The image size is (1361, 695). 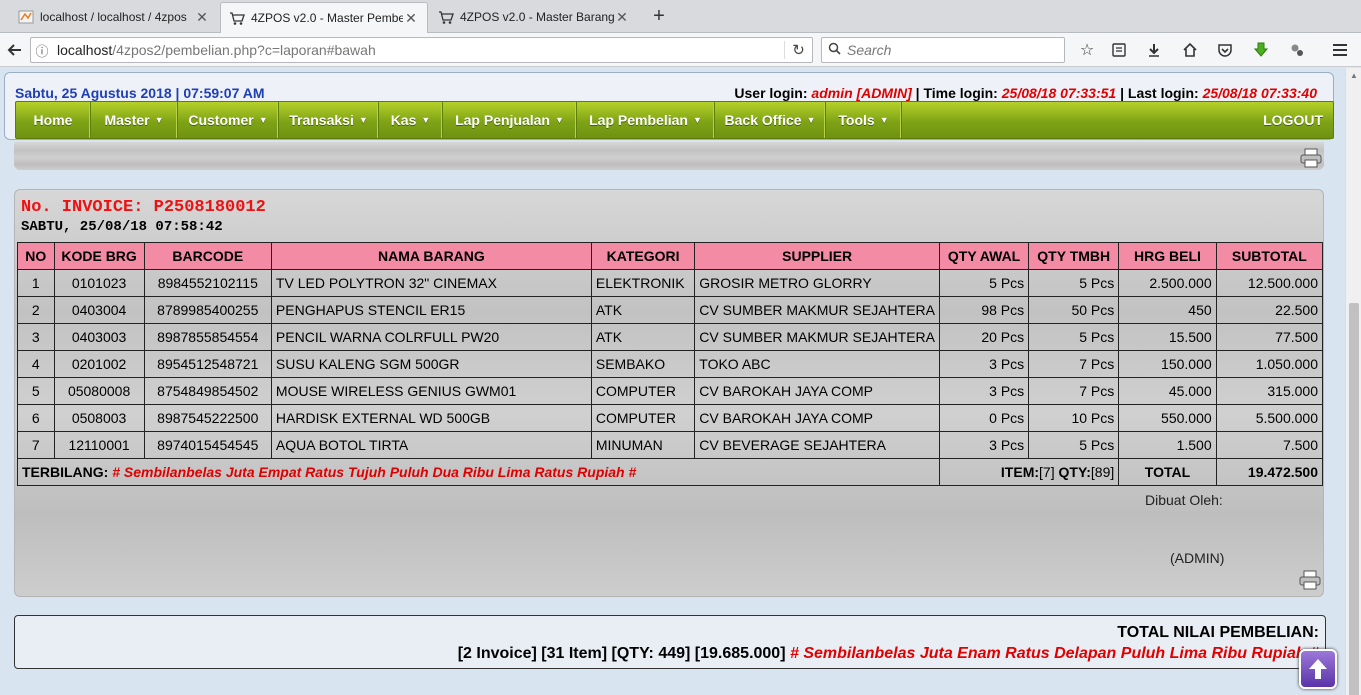 What do you see at coordinates (36, 391) in the screenshot?
I see `table-cell: 5` at bounding box center [36, 391].